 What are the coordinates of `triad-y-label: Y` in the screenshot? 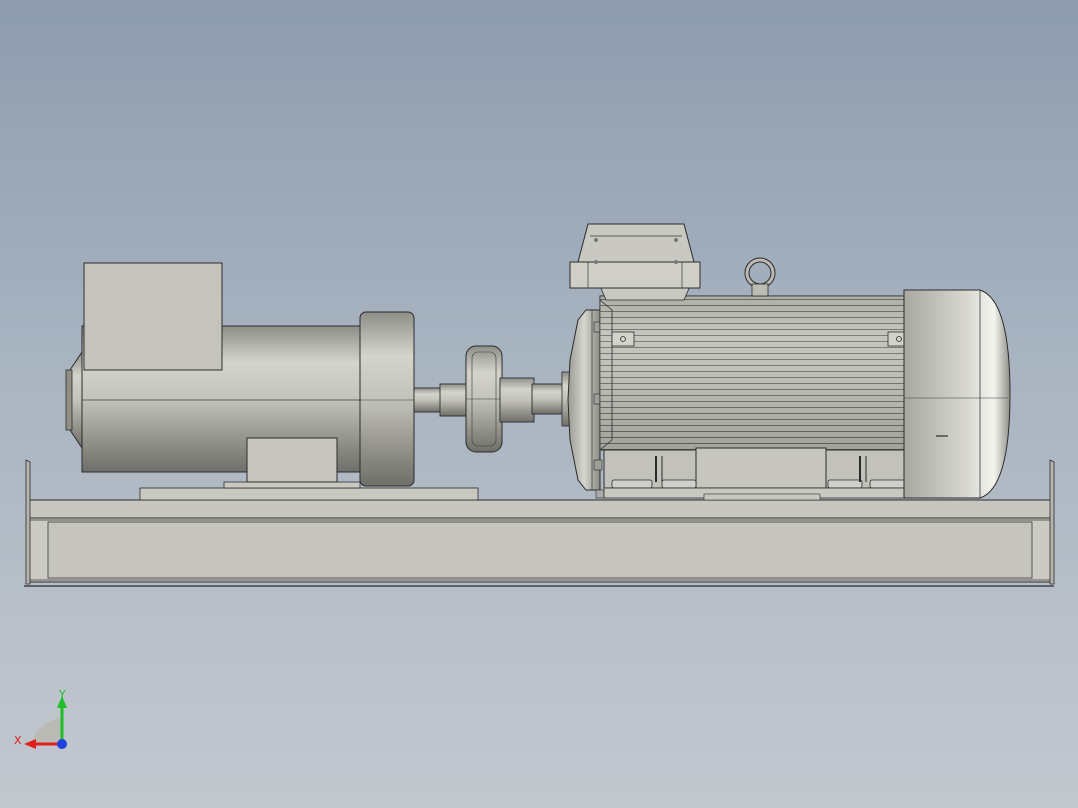 It's located at (62, 694).